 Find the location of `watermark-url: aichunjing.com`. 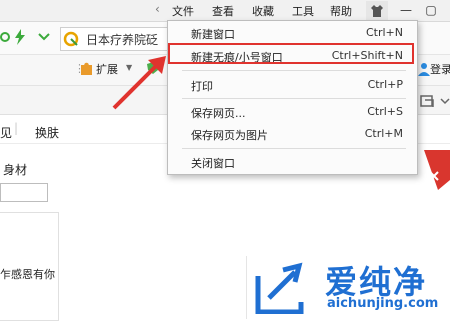

watermark-url: aichunjing.com is located at coordinates (383, 303).